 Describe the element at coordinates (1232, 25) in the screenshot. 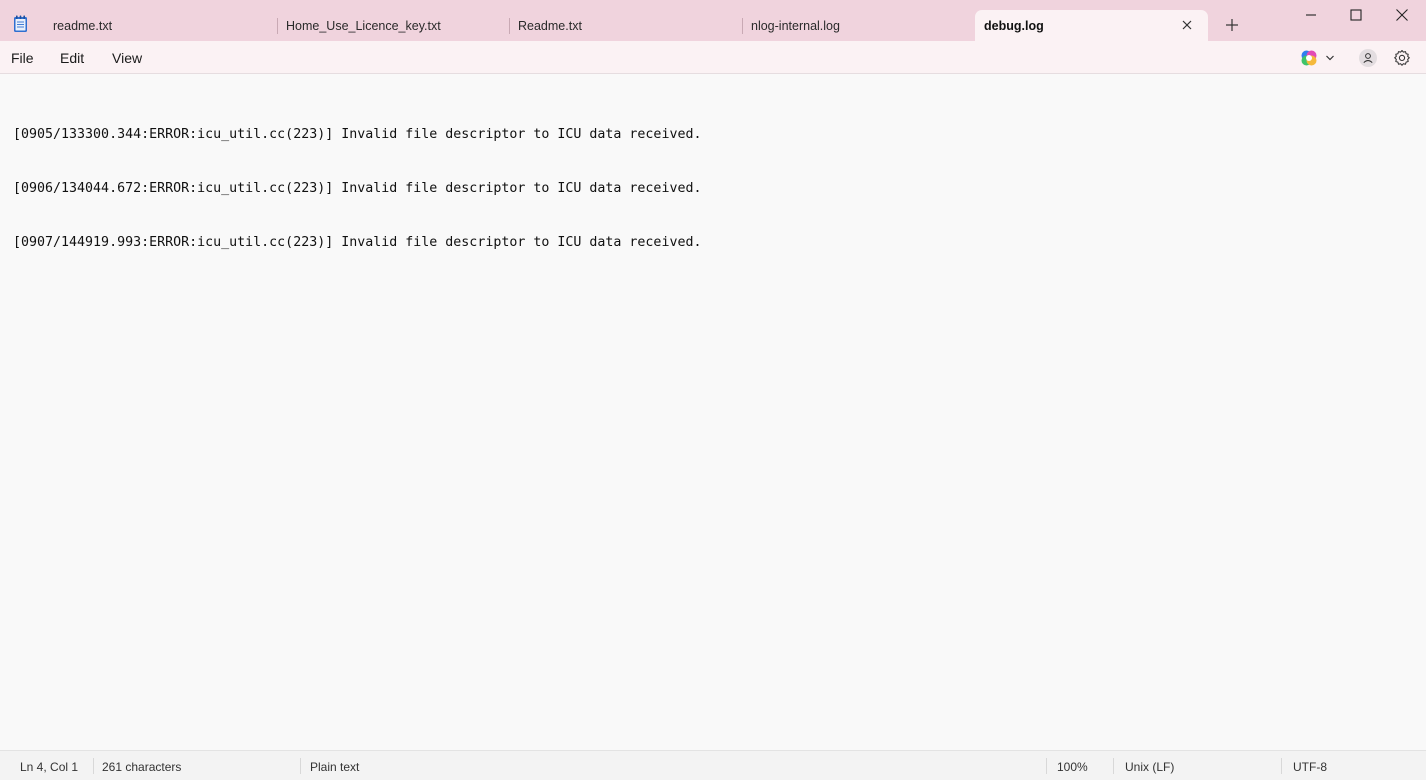

I see `plus-icon` at that location.